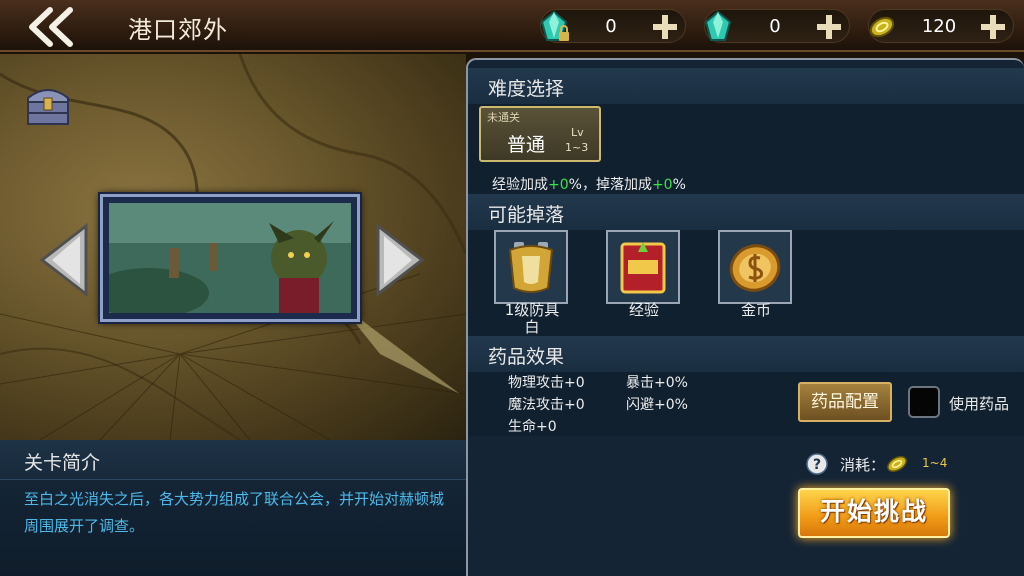 The height and width of the screenshot is (576, 1024). I want to click on resource-gem: 0, so click(777, 26).